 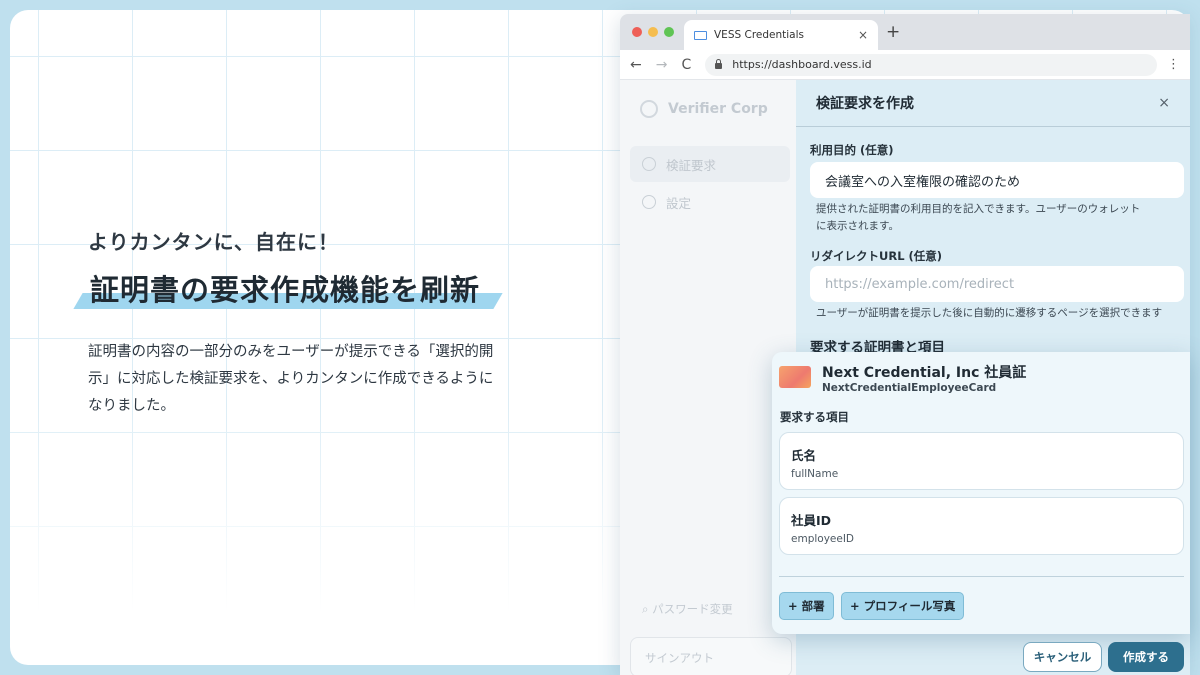 What do you see at coordinates (802, 64) in the screenshot?
I see `url-text: https://dashboard.vess.id` at bounding box center [802, 64].